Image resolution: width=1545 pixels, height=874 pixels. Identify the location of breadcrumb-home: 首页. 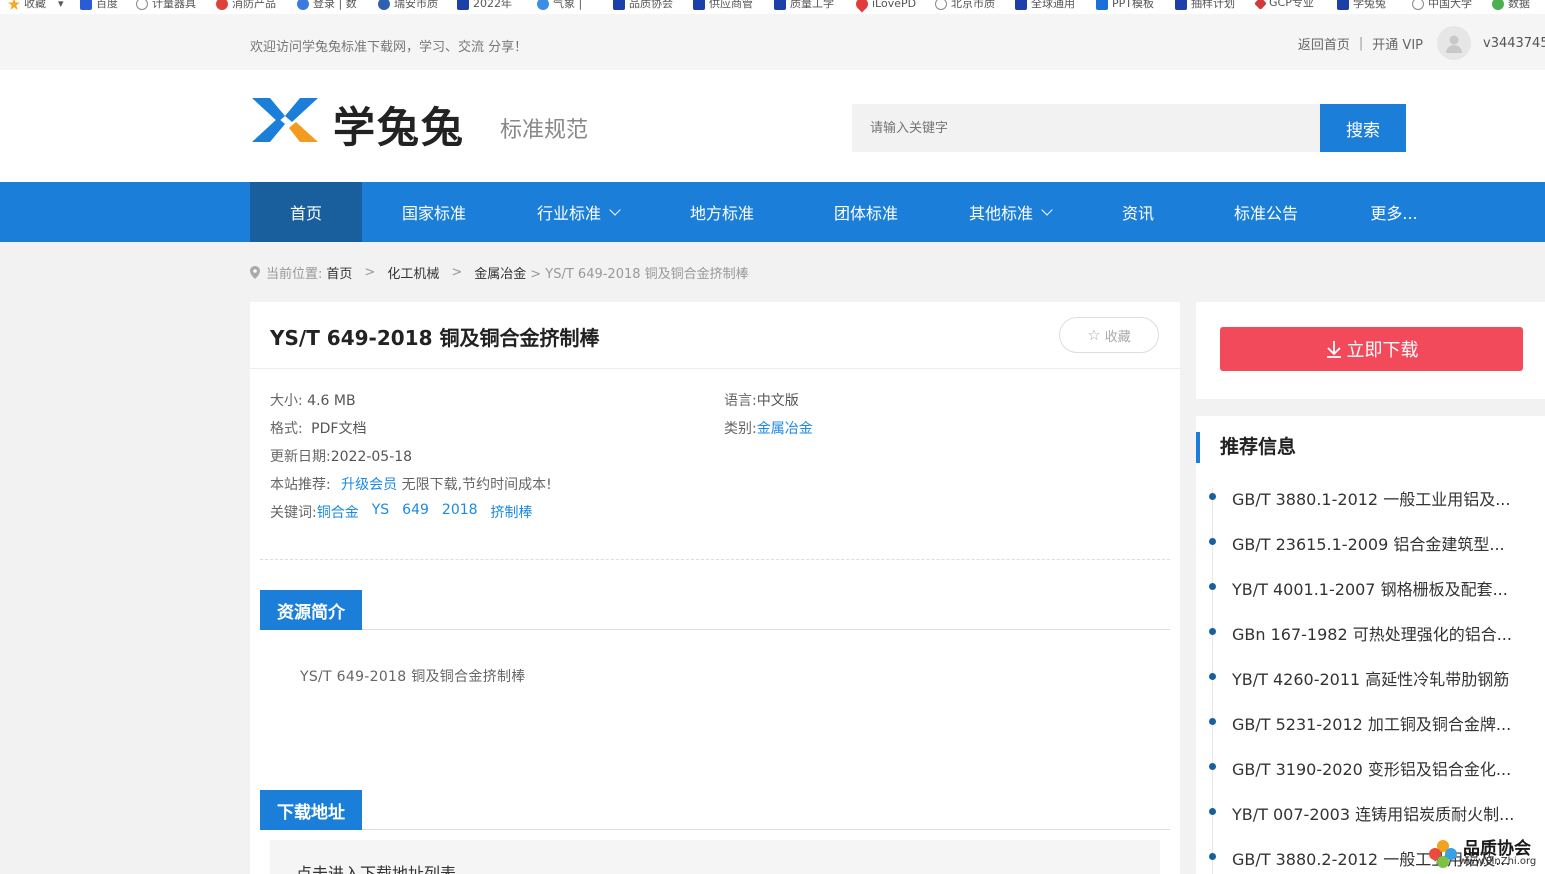
(339, 272).